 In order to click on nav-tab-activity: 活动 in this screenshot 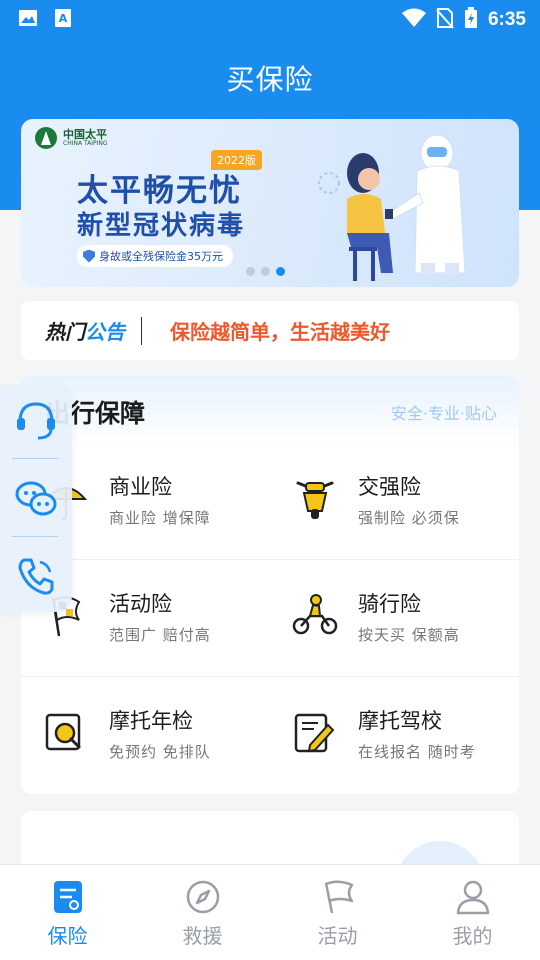, I will do `click(337, 912)`.